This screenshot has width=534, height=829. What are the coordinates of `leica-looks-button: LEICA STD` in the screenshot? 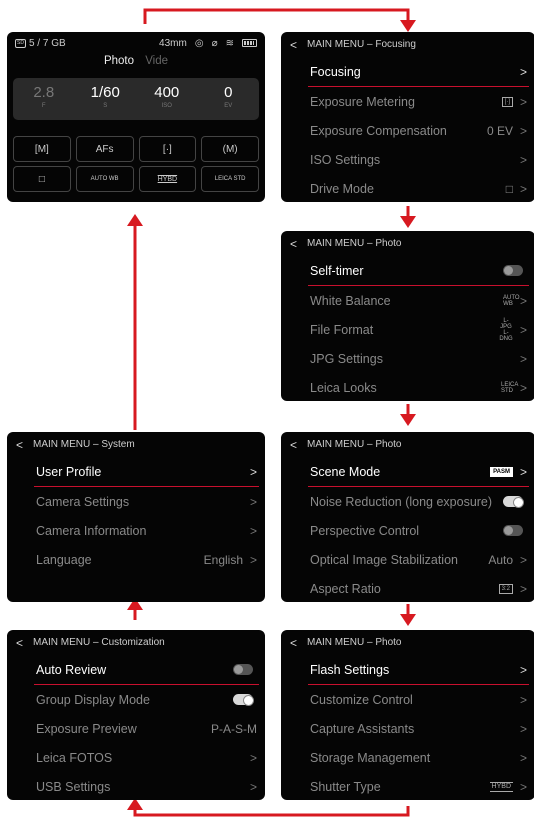 It's located at (230, 179).